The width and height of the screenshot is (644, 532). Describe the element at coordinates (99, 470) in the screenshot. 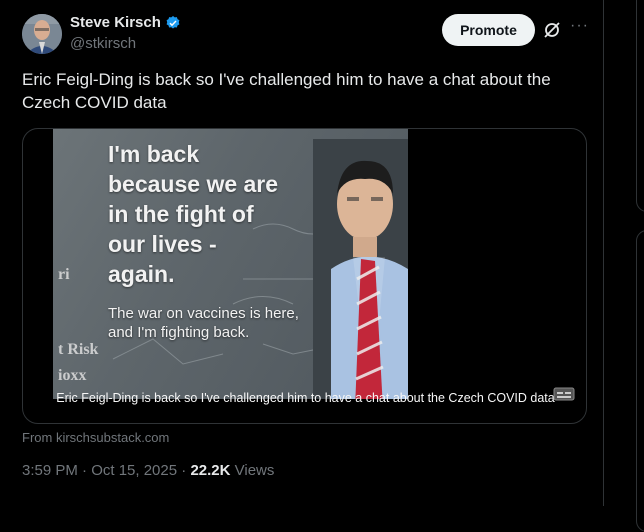

I see `tweet-timestamp: 3:59 PM · Oct 15, 2025` at that location.